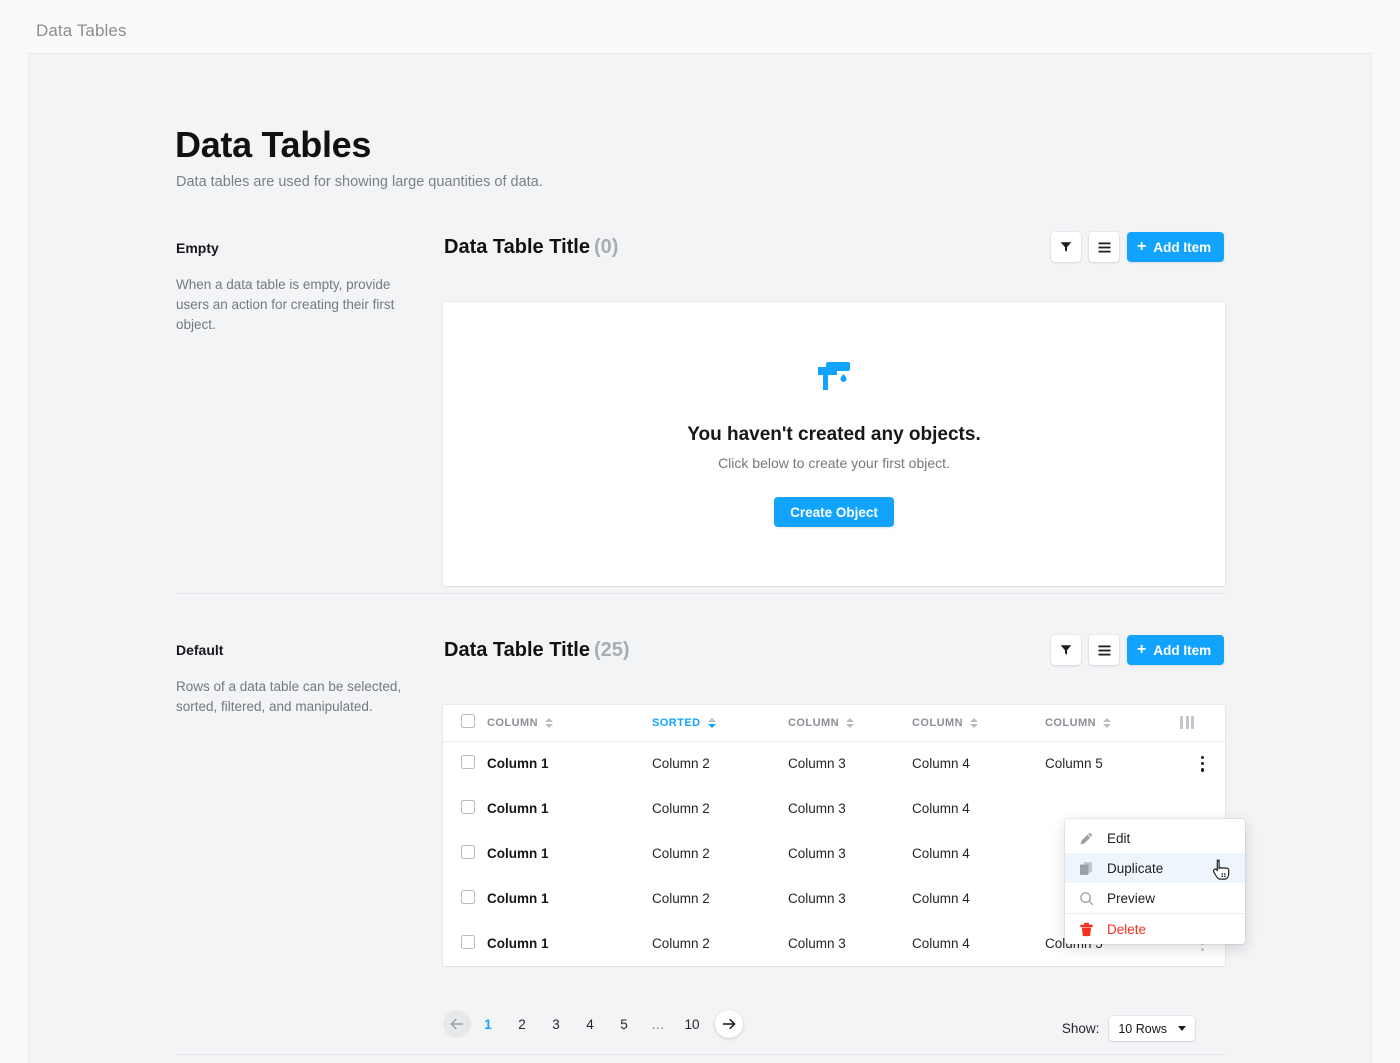  Describe the element at coordinates (1086, 868) in the screenshot. I see `duplicate-icon` at that location.